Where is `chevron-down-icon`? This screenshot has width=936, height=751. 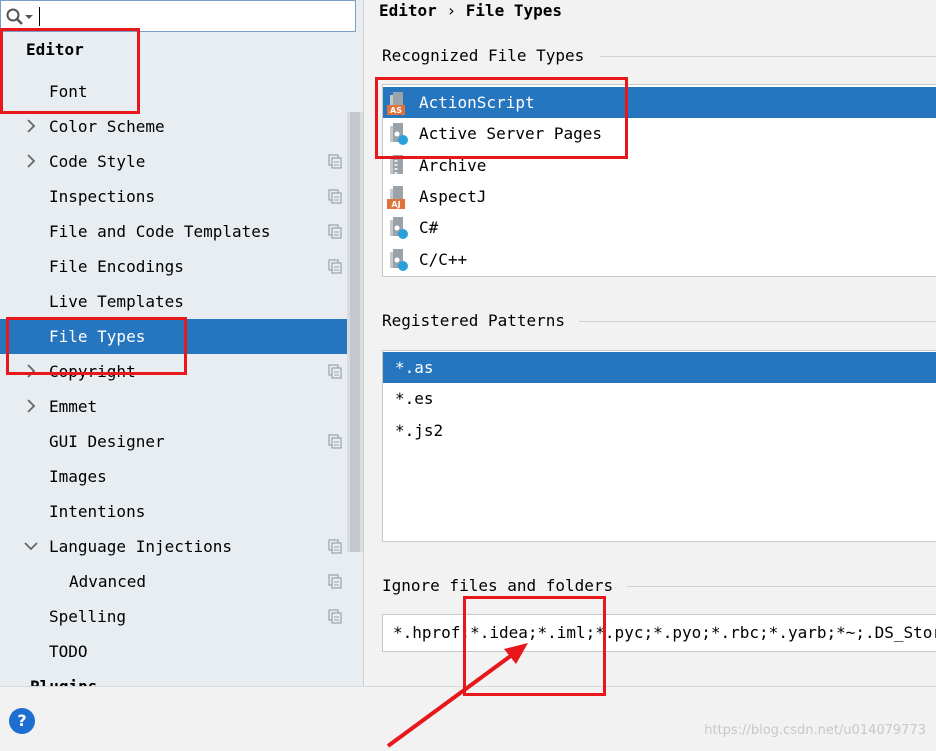
chevron-down-icon is located at coordinates (31, 546).